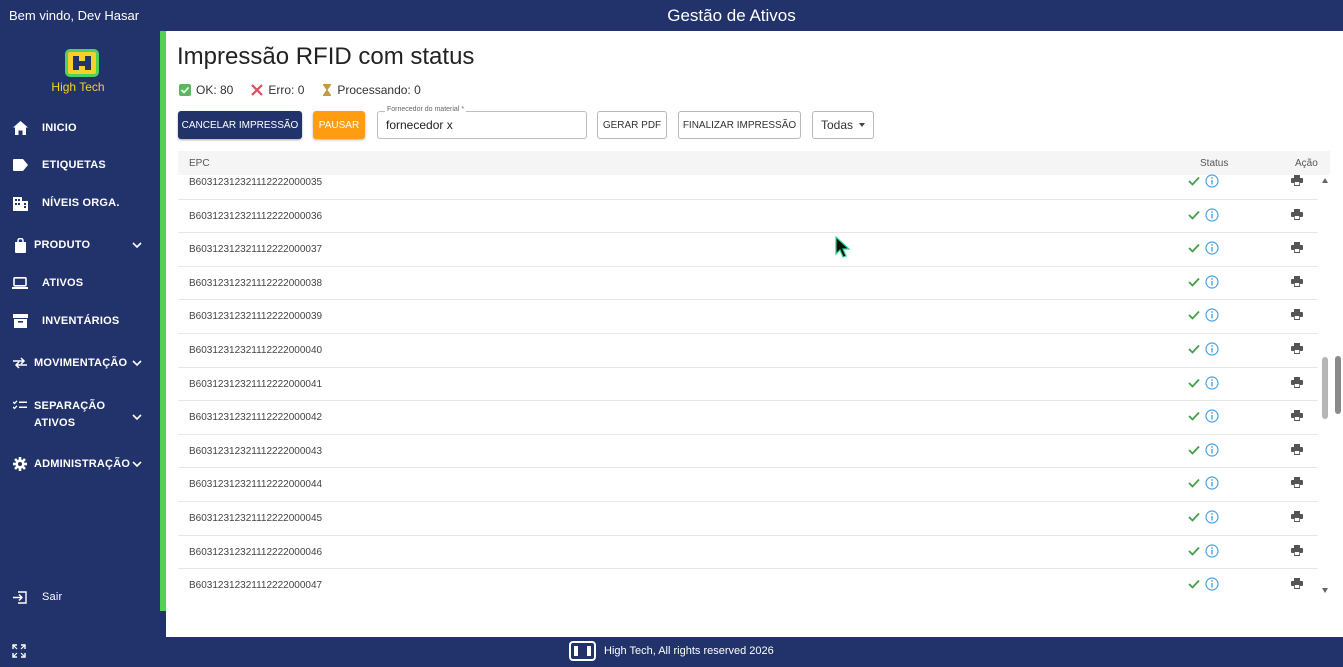 The height and width of the screenshot is (667, 1343). What do you see at coordinates (80, 128) in the screenshot?
I see `sidebar-item-inicio: INICIO` at bounding box center [80, 128].